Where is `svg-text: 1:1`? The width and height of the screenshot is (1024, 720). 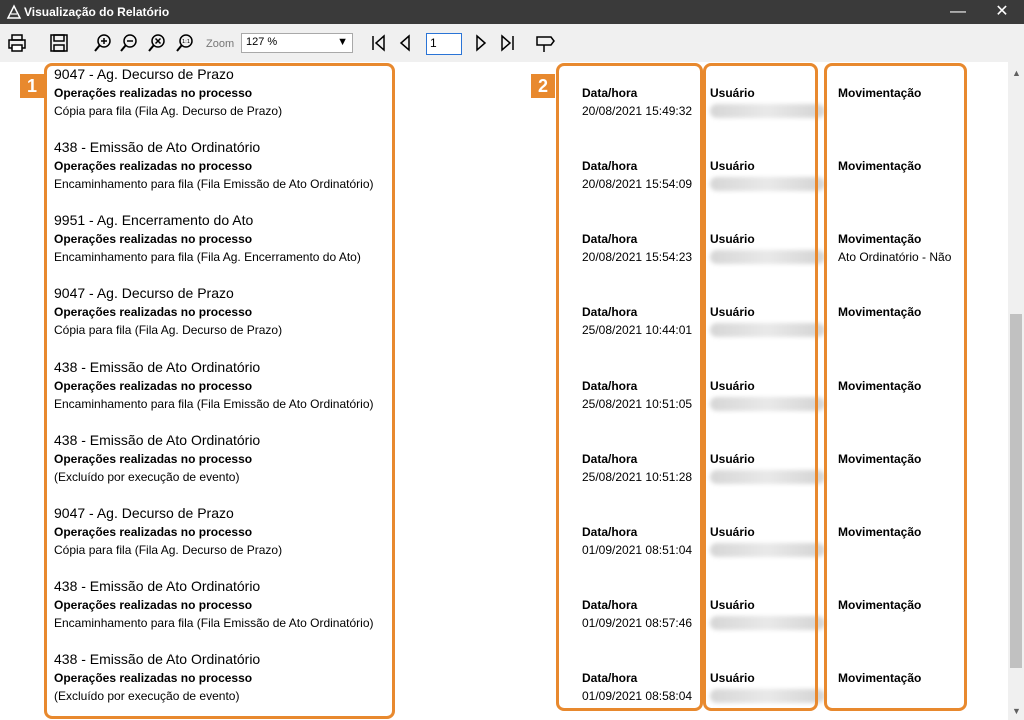 svg-text: 1:1 is located at coordinates (186, 42).